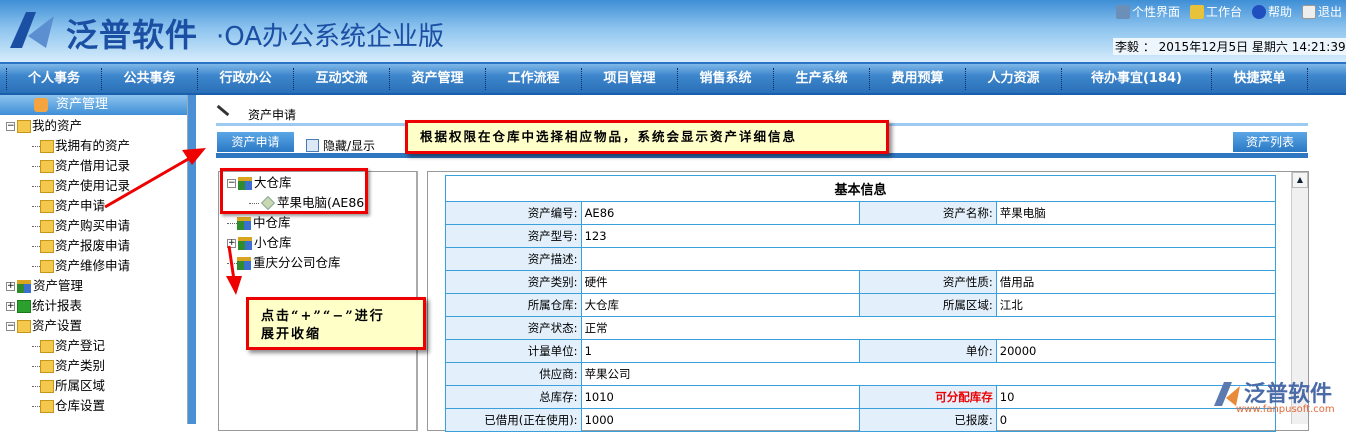 The width and height of the screenshot is (1346, 432). Describe the element at coordinates (173, 221) in the screenshot. I see `annotation-arrows` at that location.